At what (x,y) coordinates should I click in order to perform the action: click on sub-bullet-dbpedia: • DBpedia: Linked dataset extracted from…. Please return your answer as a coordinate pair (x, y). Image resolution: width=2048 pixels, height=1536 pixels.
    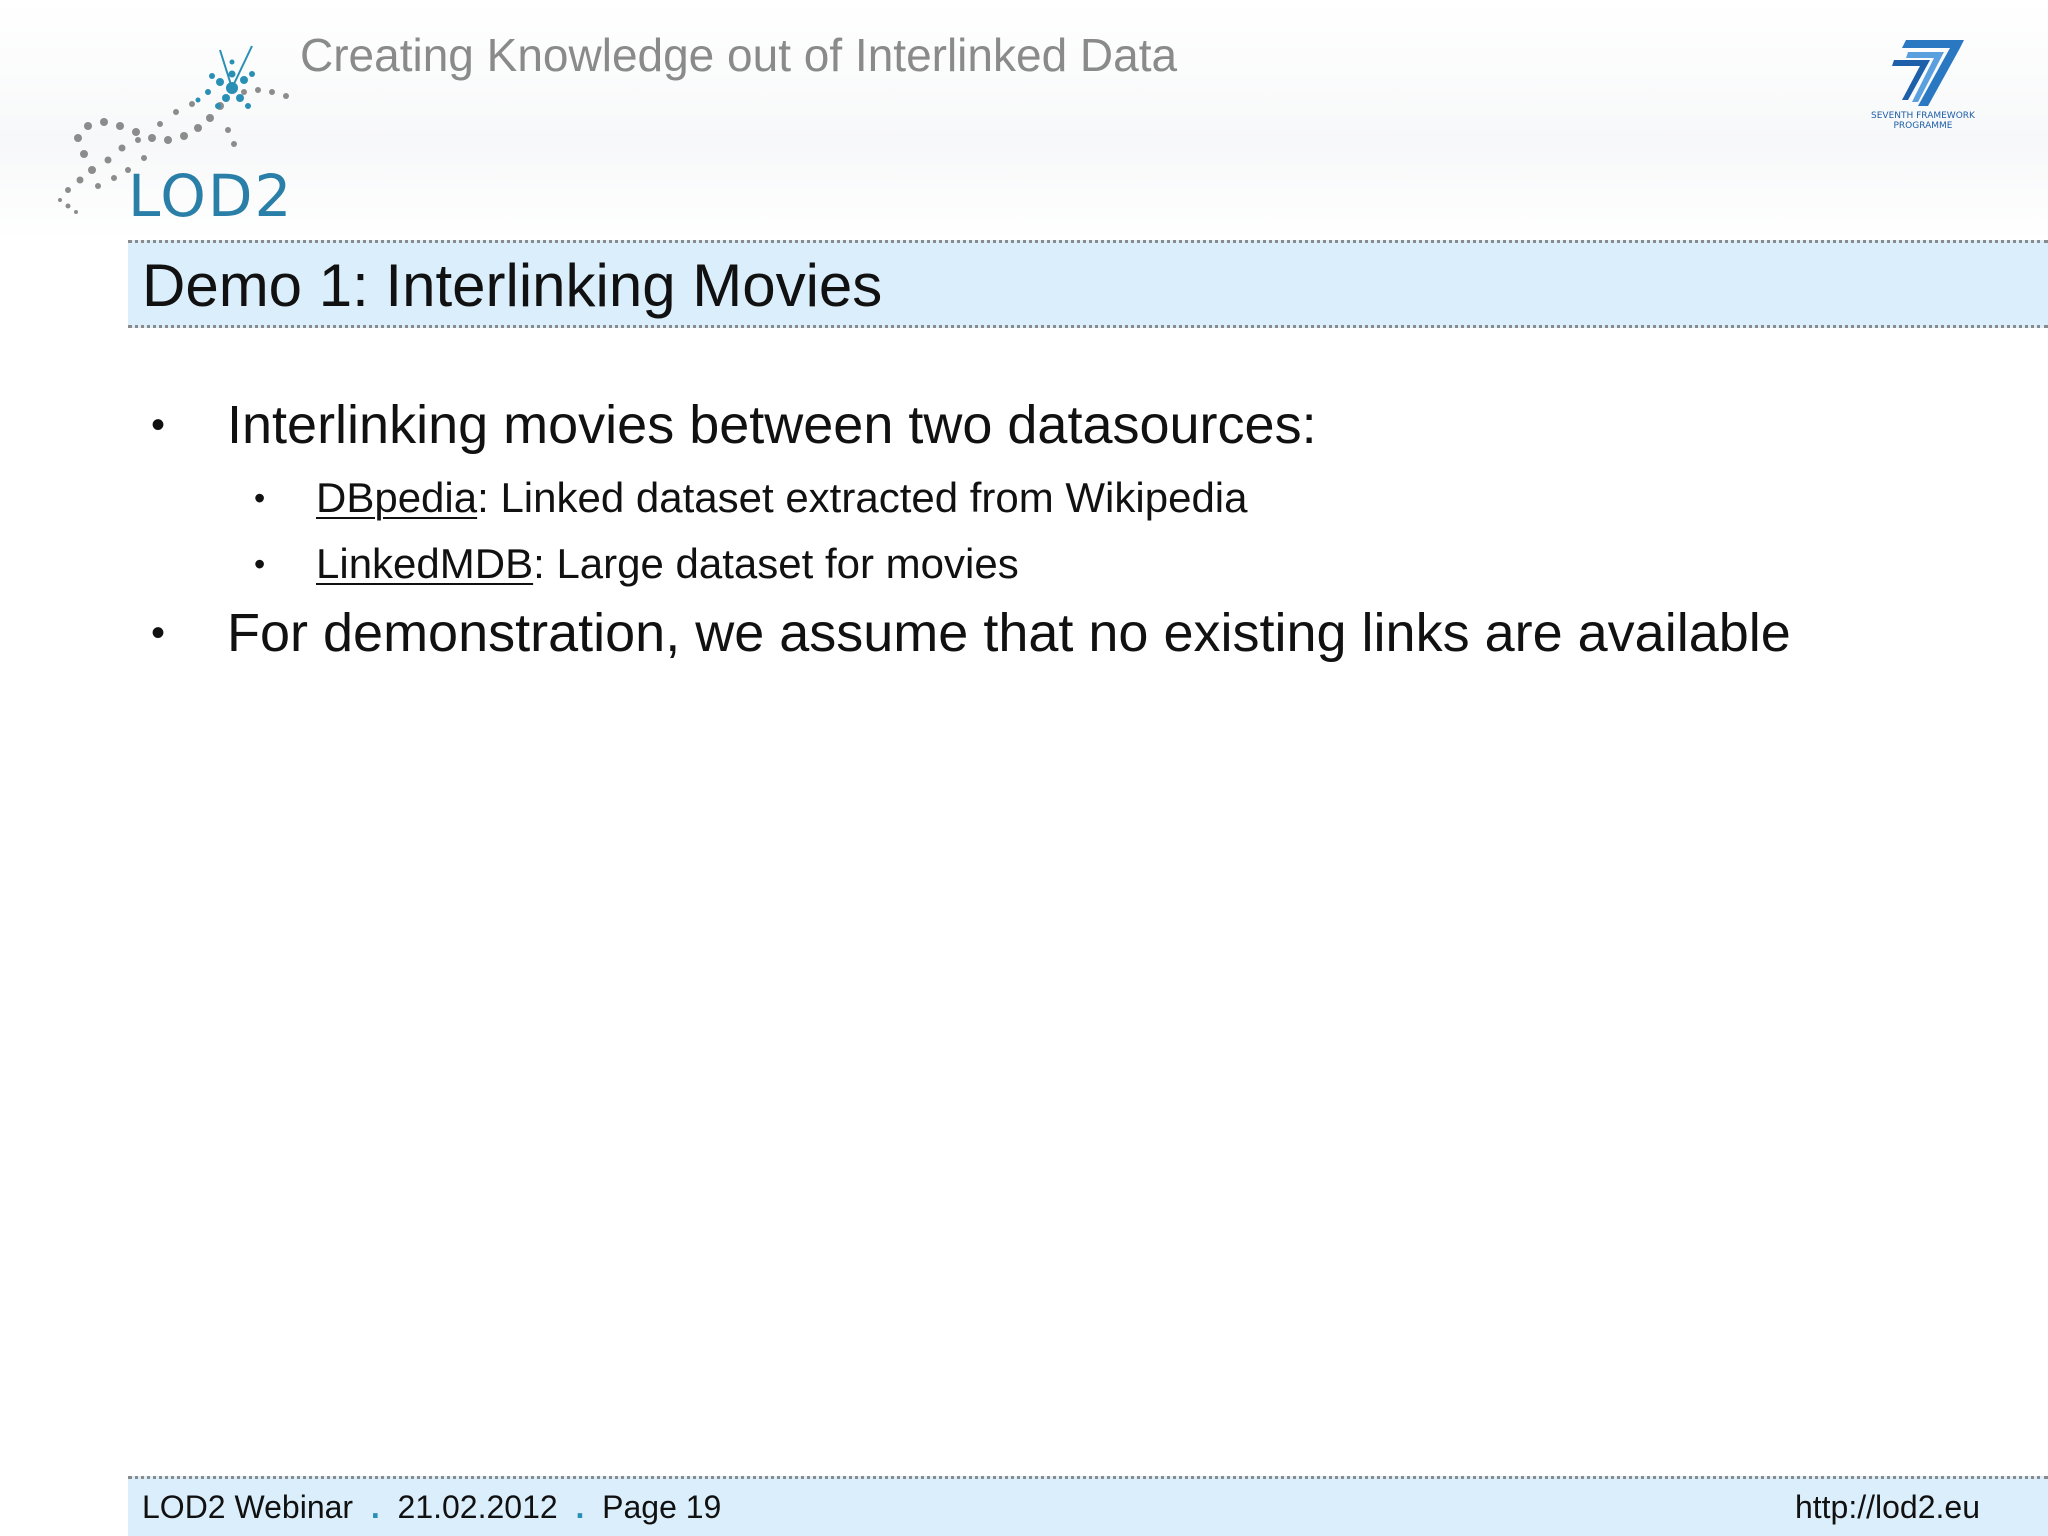
    Looking at the image, I should click on (751, 498).